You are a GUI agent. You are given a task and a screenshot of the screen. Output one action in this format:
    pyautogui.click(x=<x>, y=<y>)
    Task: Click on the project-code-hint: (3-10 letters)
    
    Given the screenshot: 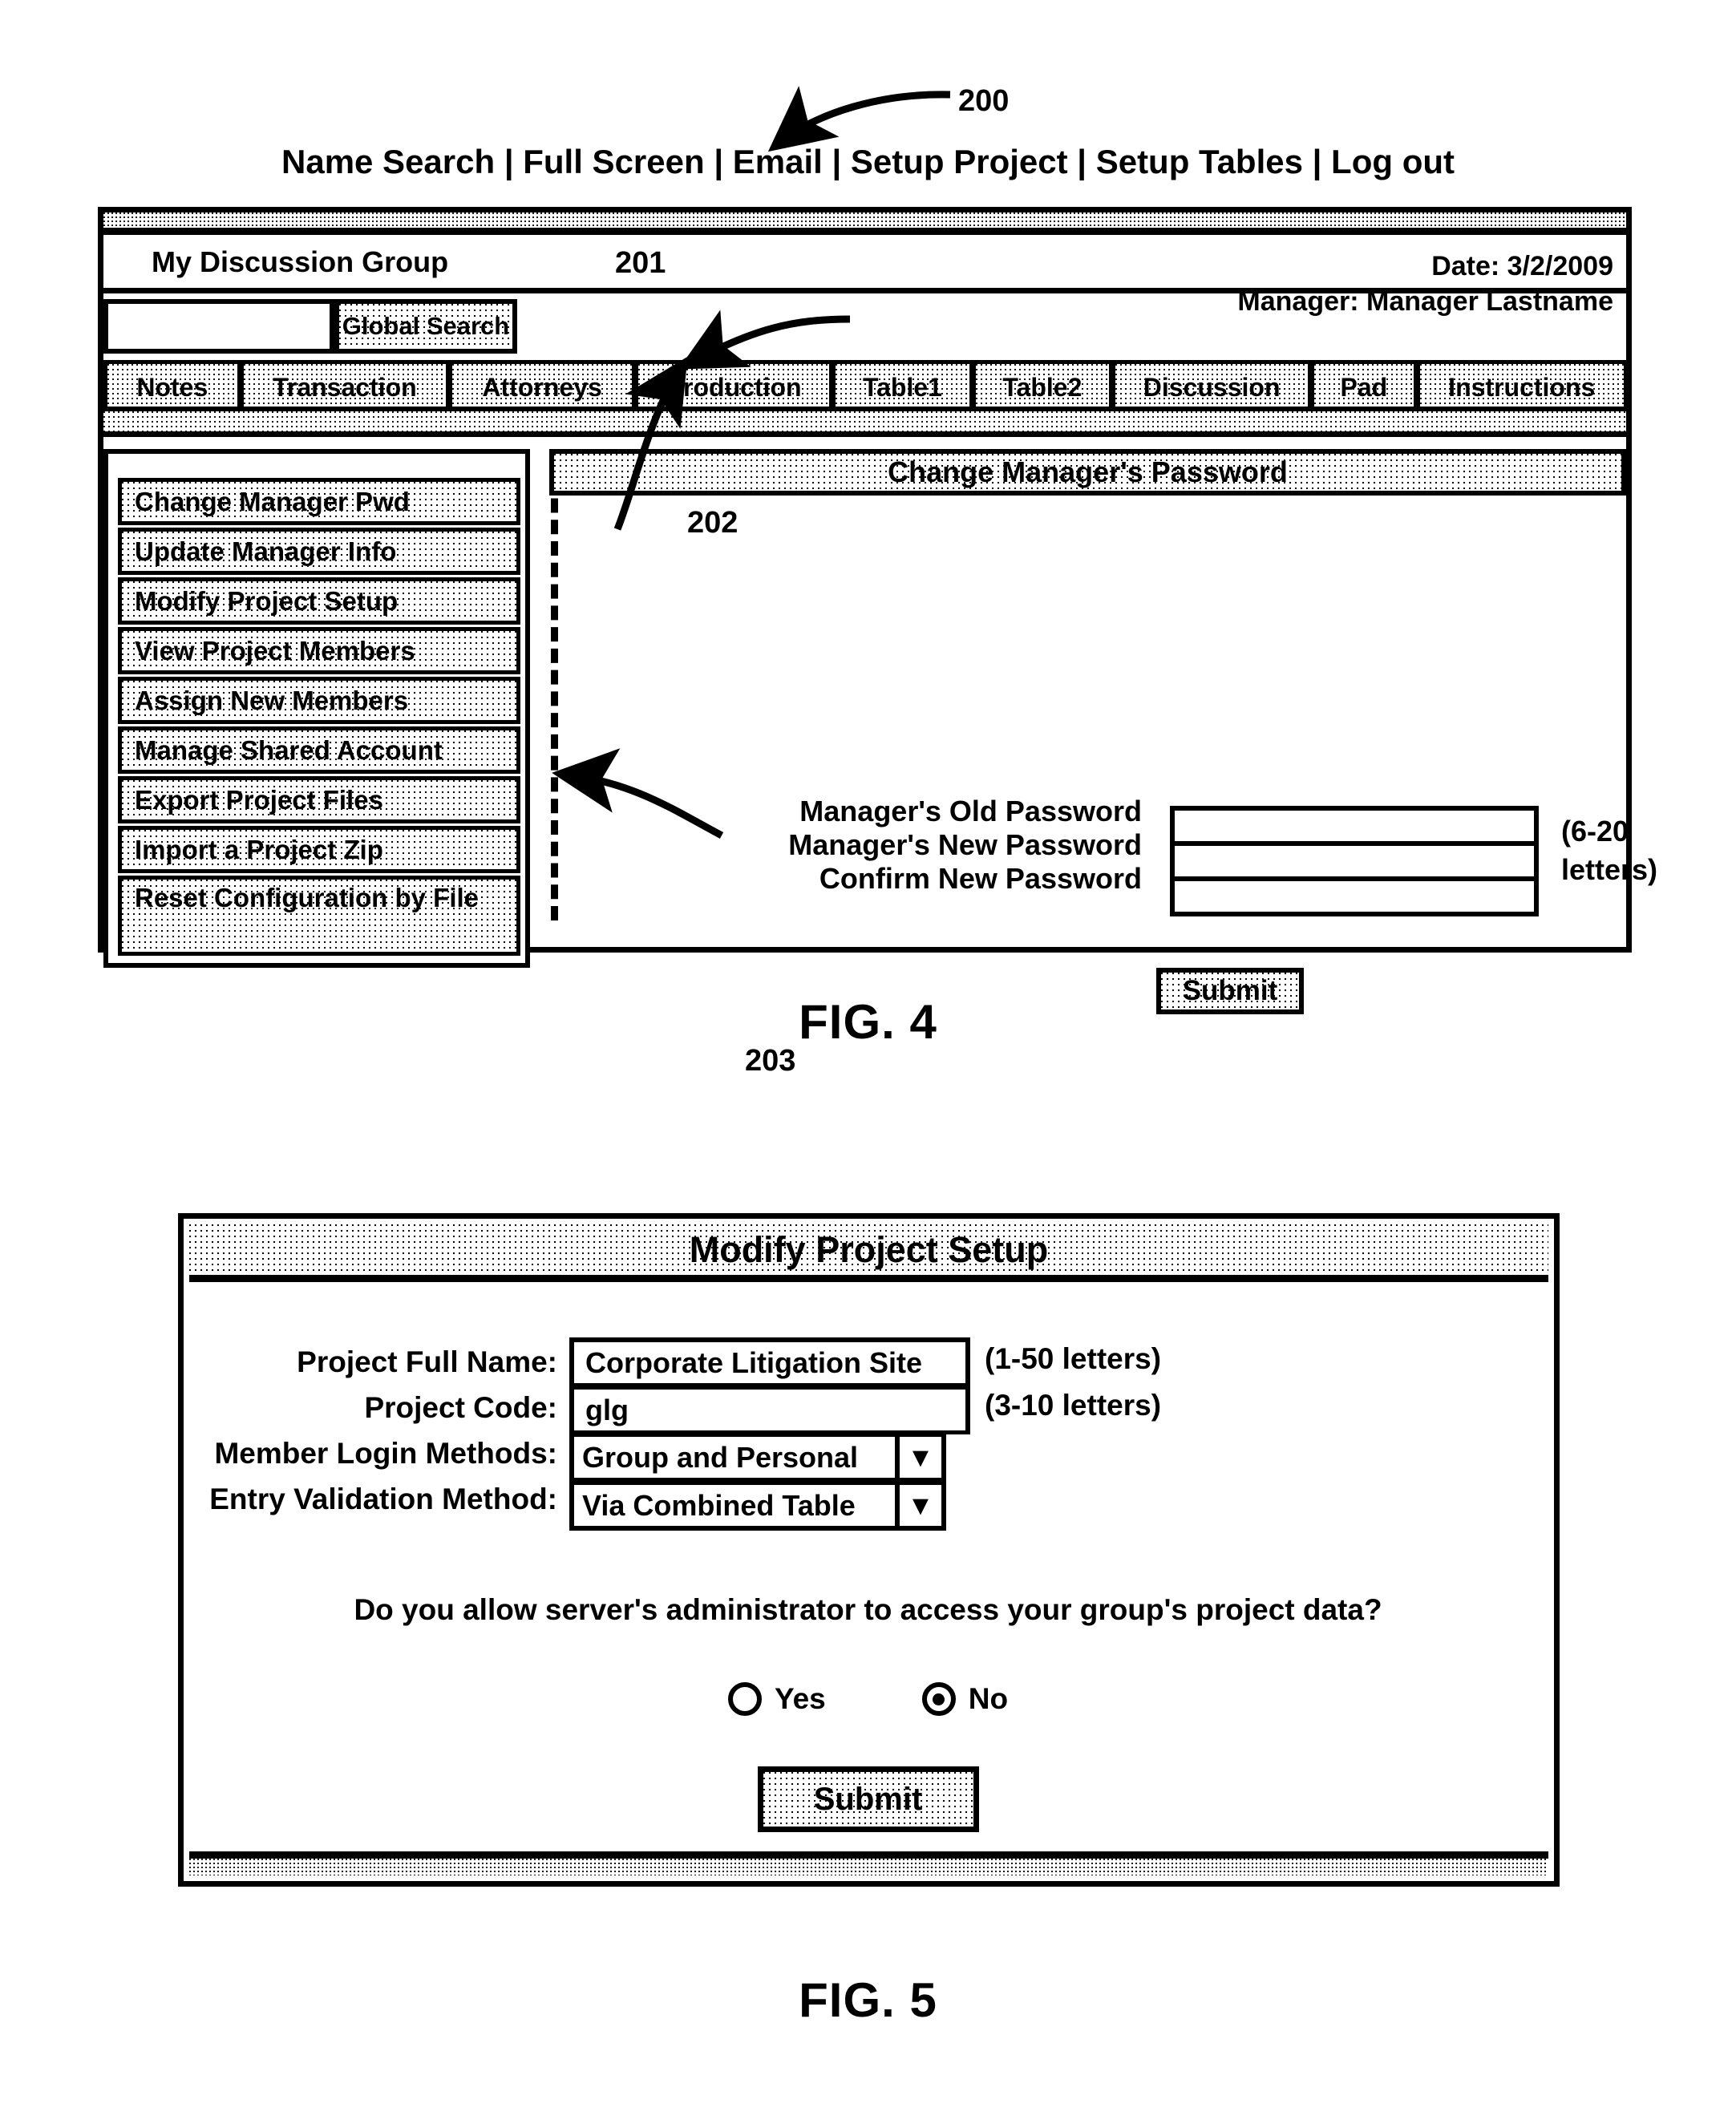 What is the action you would take?
    pyautogui.click(x=1073, y=1406)
    